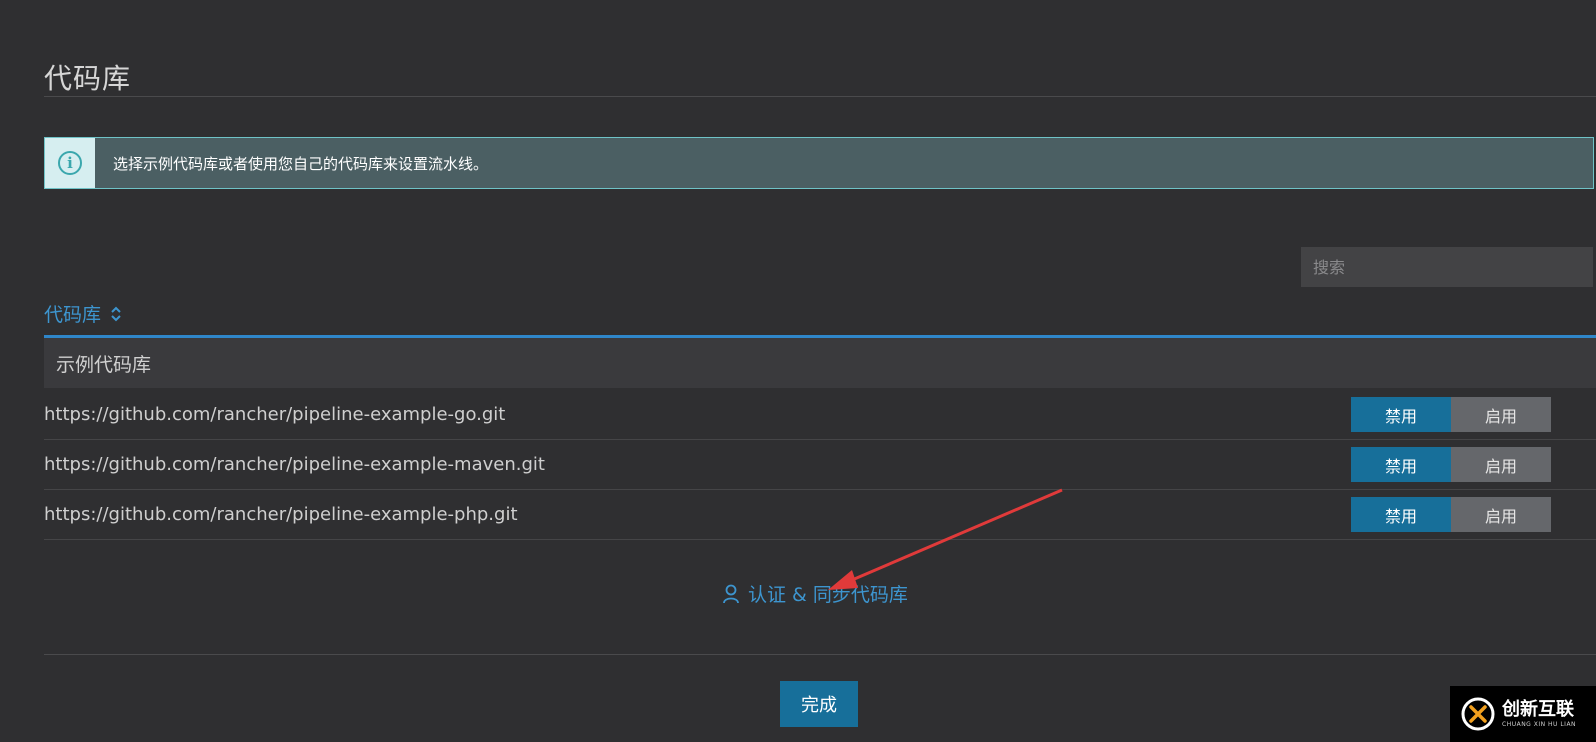 The image size is (1596, 742). I want to click on done-button: 完成, so click(819, 704).